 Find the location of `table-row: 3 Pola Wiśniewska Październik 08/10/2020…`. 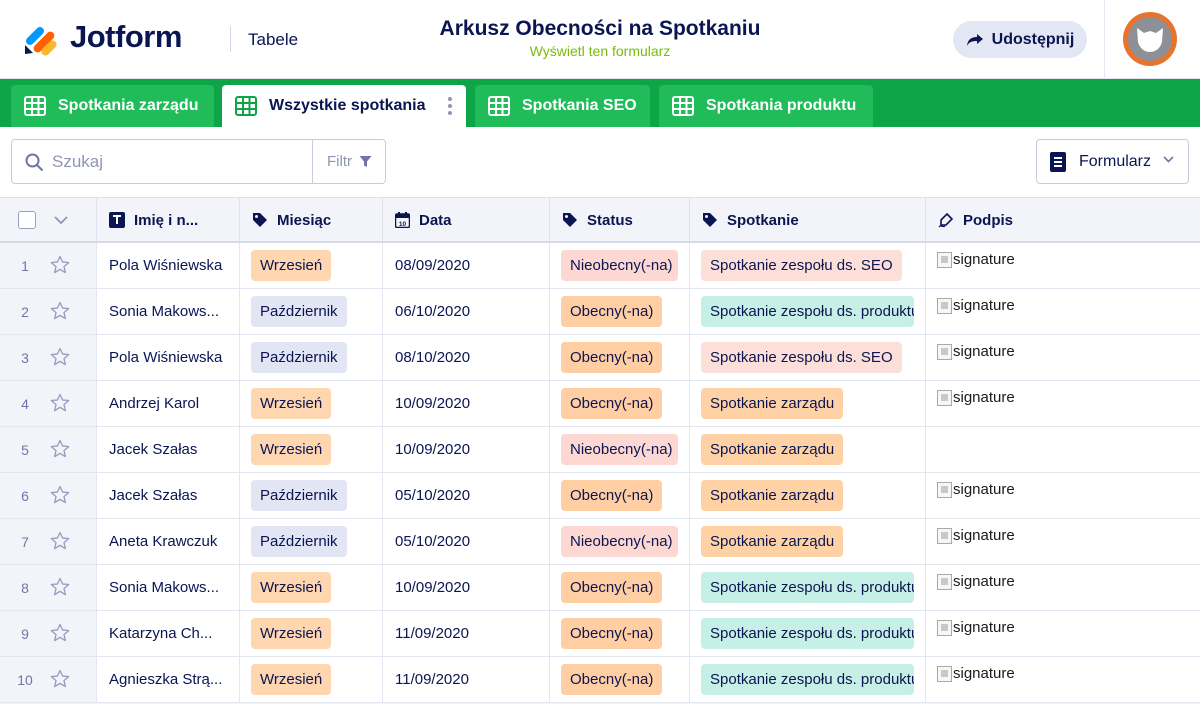

table-row: 3 Pola Wiśniewska Październik 08/10/2020… is located at coordinates (600, 358).